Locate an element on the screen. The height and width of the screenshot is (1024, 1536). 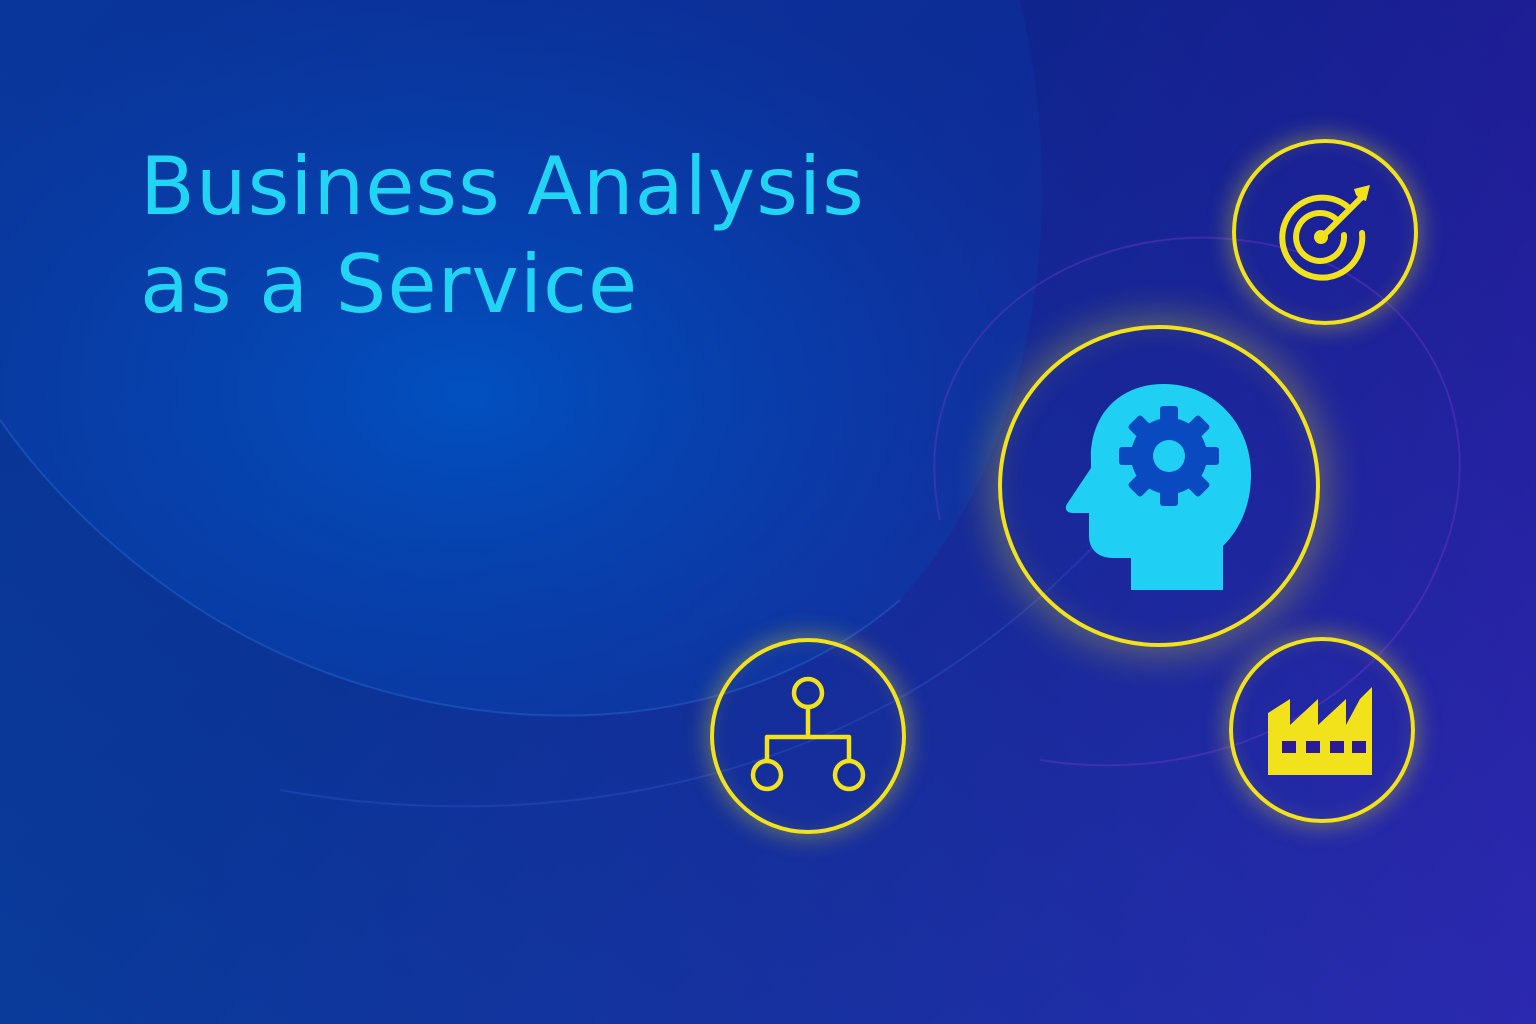
head-circle is located at coordinates (1159, 486).